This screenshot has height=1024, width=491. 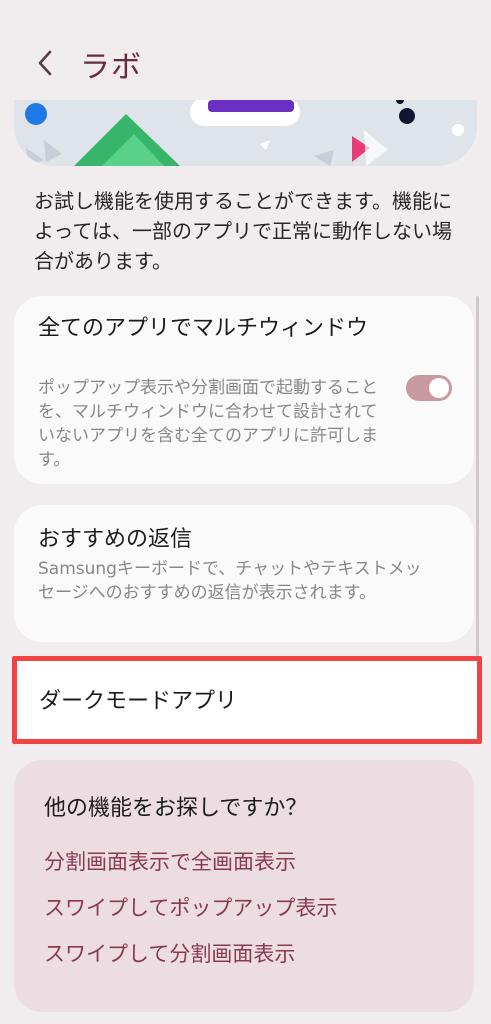 What do you see at coordinates (477, 476) in the screenshot?
I see `scrollbar` at bounding box center [477, 476].